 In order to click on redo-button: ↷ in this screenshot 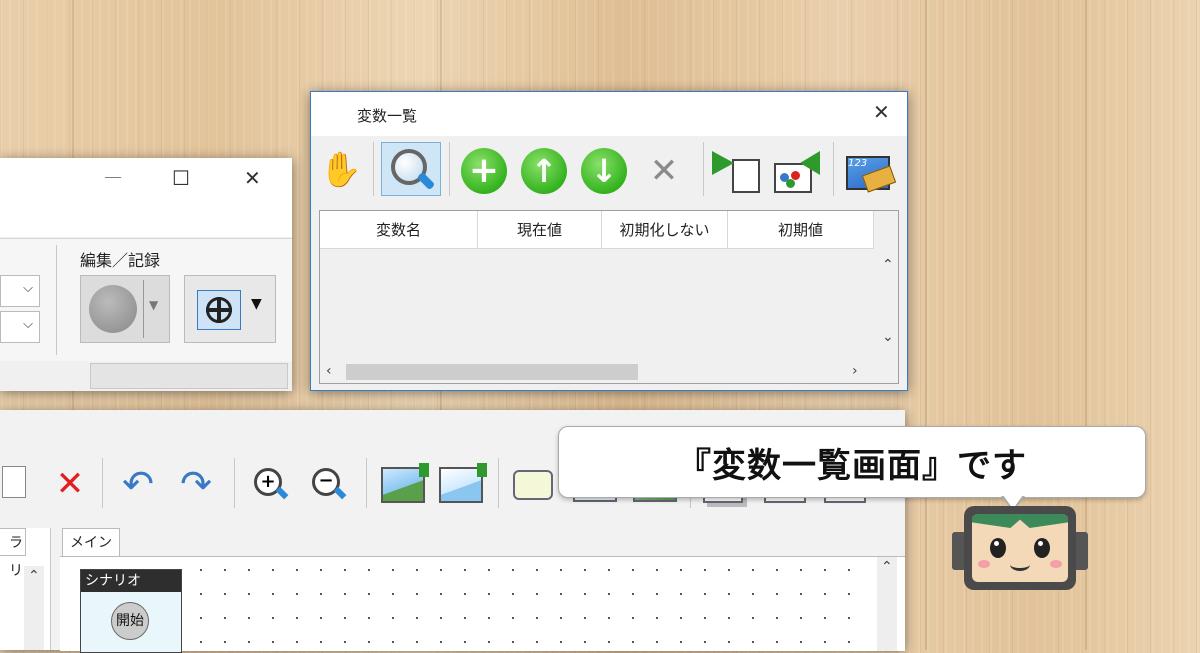, I will do `click(196, 484)`.